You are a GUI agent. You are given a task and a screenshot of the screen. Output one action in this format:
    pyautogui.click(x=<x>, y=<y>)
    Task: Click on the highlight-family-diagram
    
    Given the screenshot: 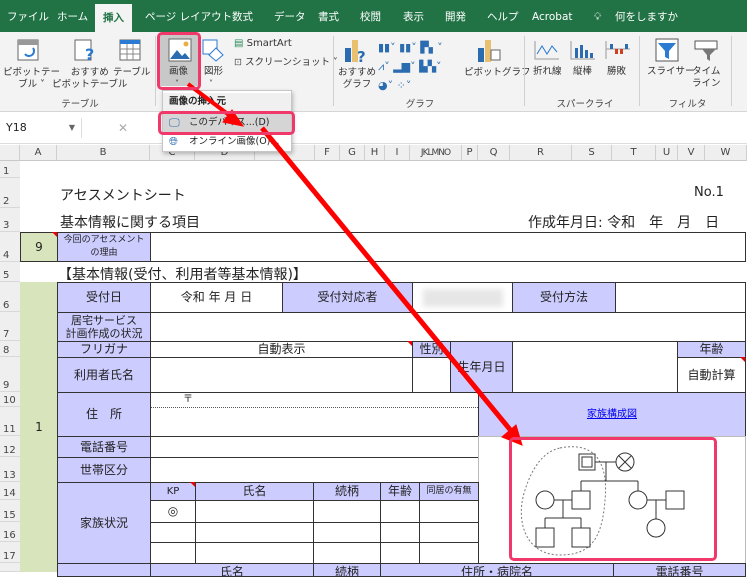 What is the action you would take?
    pyautogui.click(x=613, y=499)
    